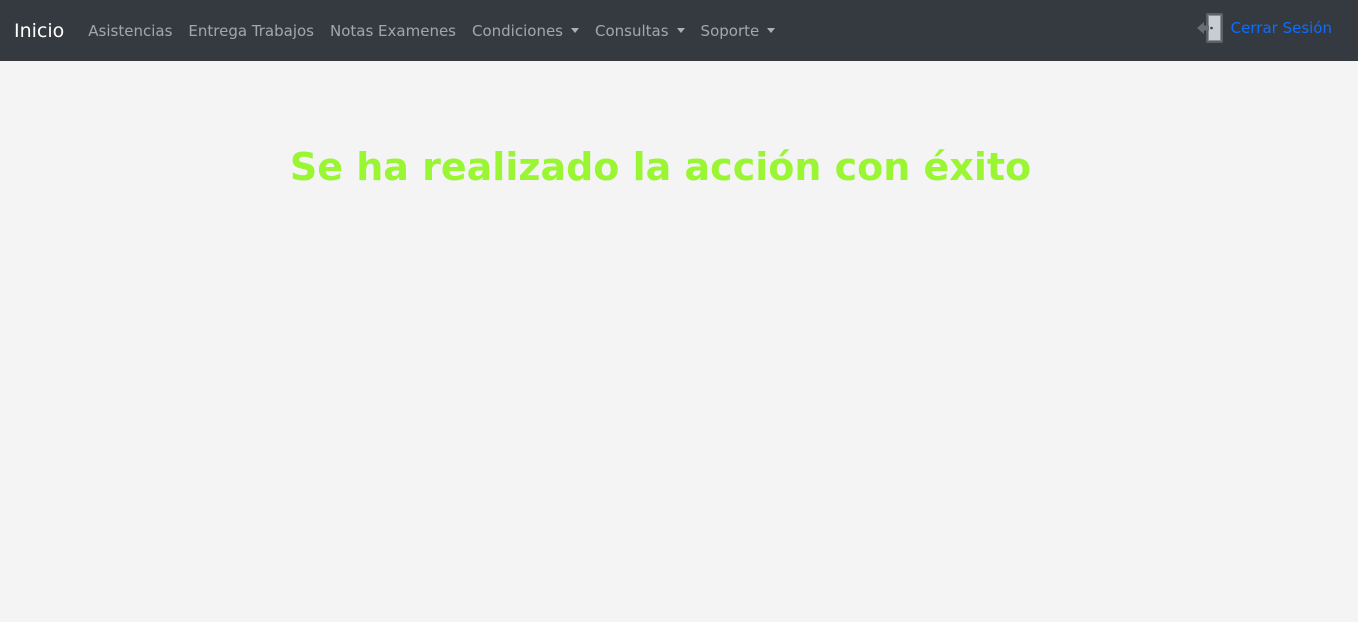 This screenshot has width=1358, height=622. What do you see at coordinates (517, 30) in the screenshot?
I see `nav-dropdown-label: Condiciones` at bounding box center [517, 30].